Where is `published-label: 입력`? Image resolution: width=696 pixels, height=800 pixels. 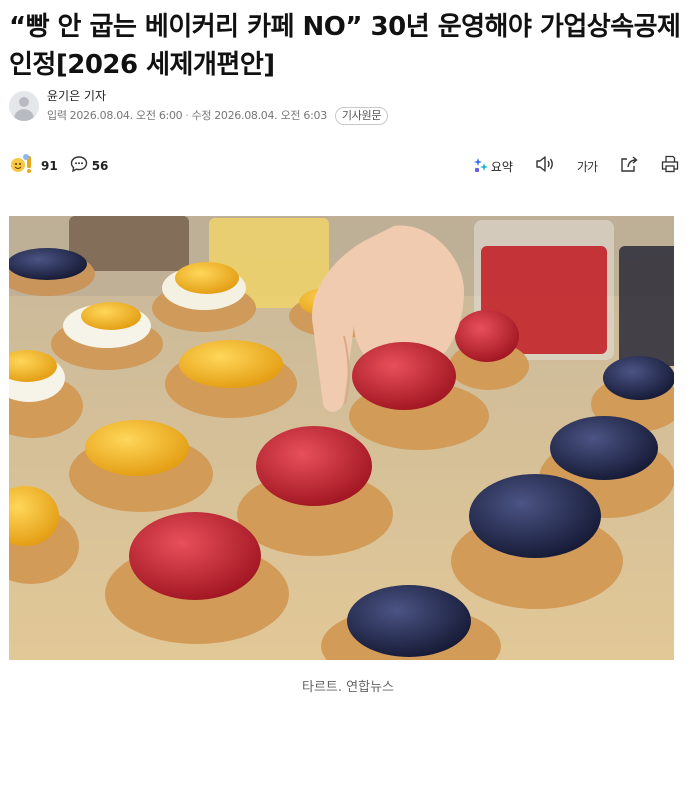
published-label: 입력 is located at coordinates (57, 115).